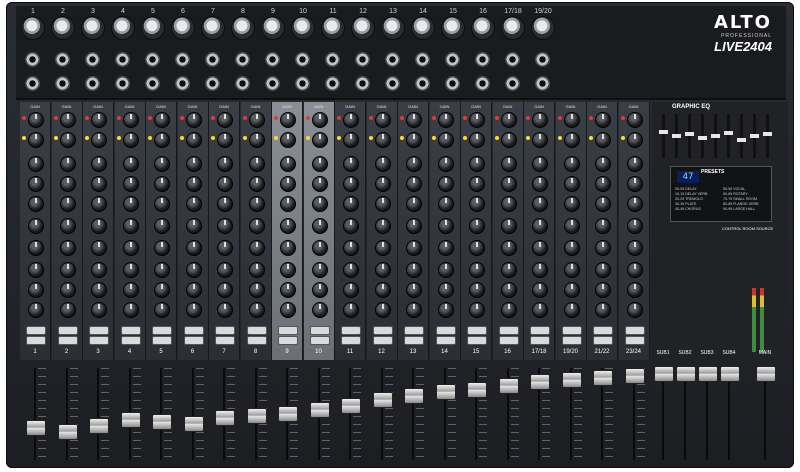  Describe the element at coordinates (765, 408) in the screenshot. I see `main-fader: MAIN` at that location.